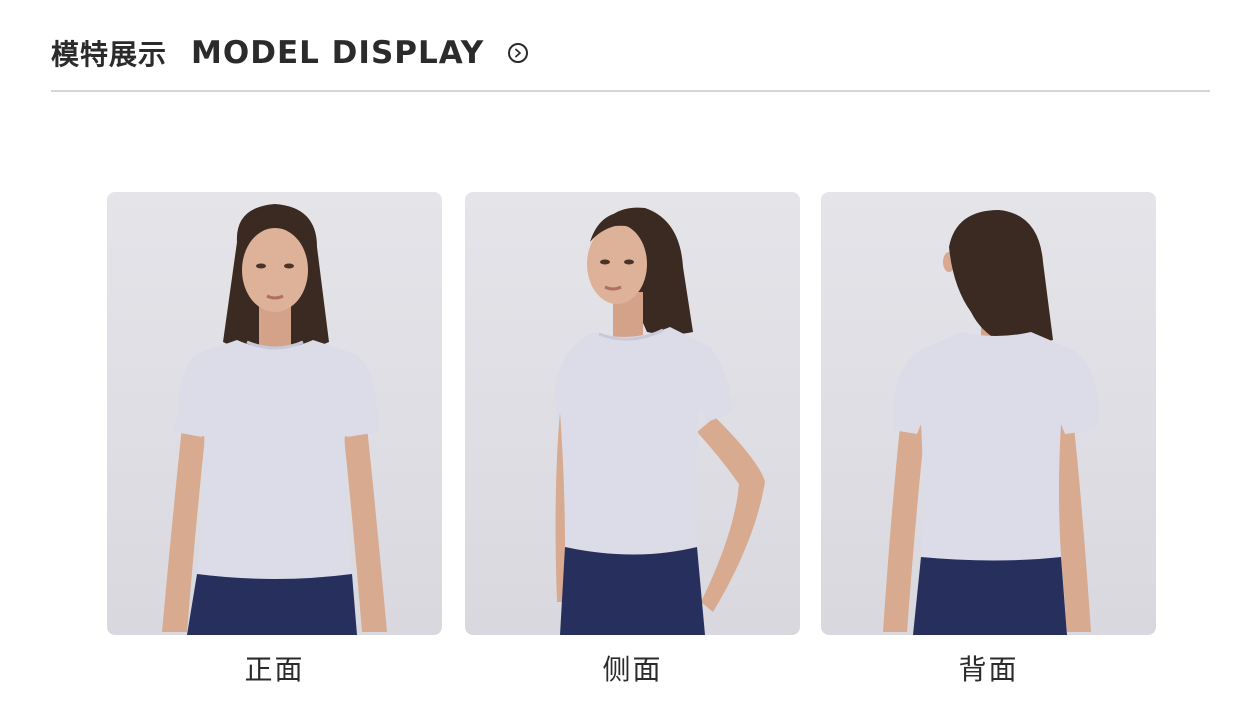 Image resolution: width=1260 pixels, height=720 pixels. Describe the element at coordinates (109, 54) in the screenshot. I see `section-title-cn: 模特展示` at that location.